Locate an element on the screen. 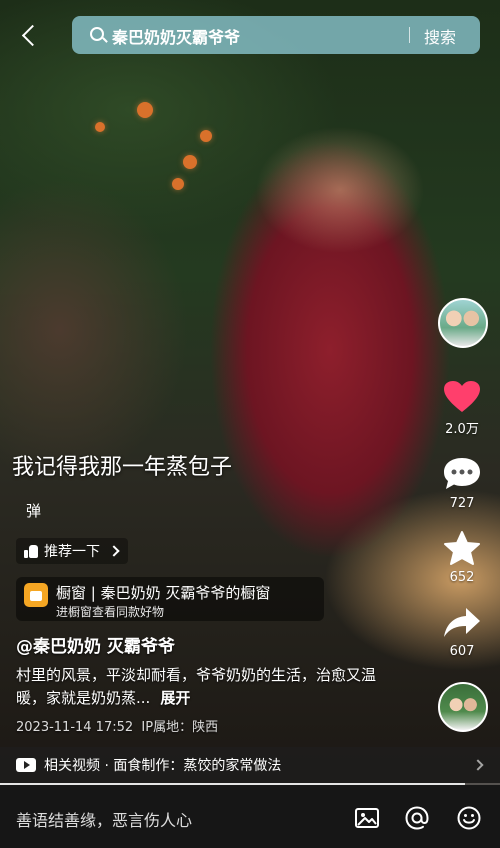 Image resolution: width=500 pixels, height=848 pixels. shop-subtitle: 进橱窗查看同款好物 is located at coordinates (110, 612).